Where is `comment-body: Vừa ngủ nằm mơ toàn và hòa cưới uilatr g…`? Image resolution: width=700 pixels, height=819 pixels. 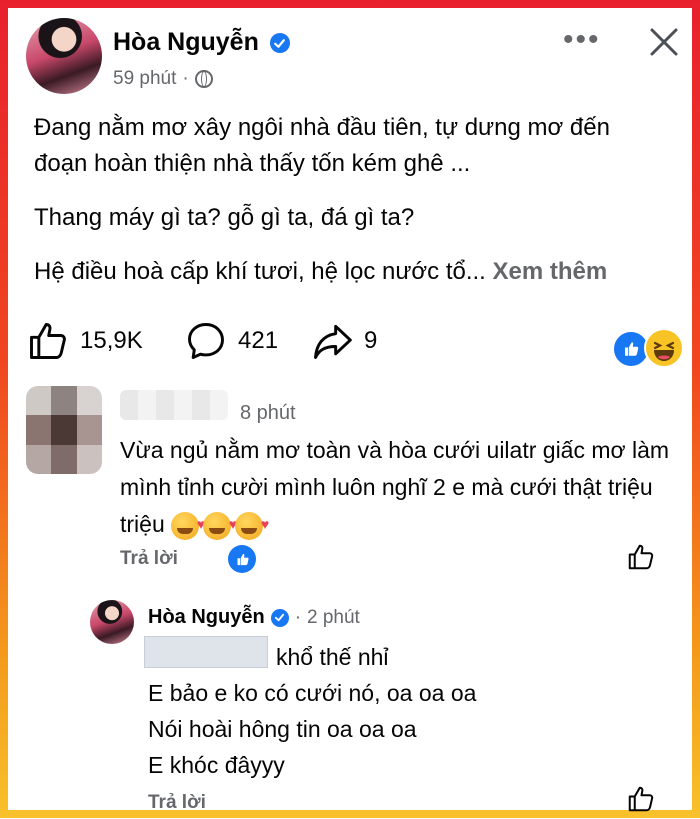 comment-body: Vừa ngủ nằm mơ toàn và hòa cưới uilatr g… is located at coordinates (400, 487).